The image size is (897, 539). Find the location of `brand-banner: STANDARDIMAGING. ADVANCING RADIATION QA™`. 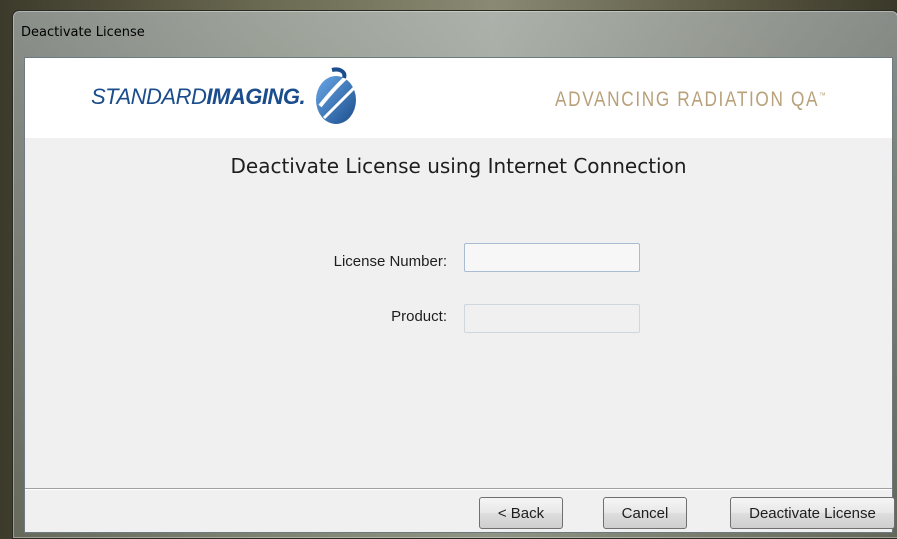

brand-banner: STANDARDIMAGING. ADVANCING RADIATION QA™ is located at coordinates (458, 98).